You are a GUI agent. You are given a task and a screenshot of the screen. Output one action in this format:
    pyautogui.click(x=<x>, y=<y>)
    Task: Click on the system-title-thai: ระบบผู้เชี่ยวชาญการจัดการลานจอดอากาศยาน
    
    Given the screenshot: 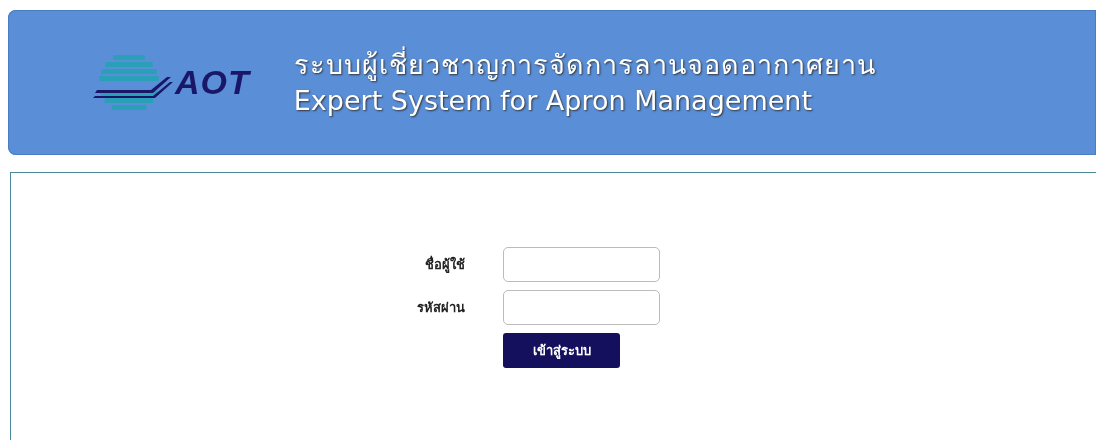 What is the action you would take?
    pyautogui.click(x=584, y=64)
    